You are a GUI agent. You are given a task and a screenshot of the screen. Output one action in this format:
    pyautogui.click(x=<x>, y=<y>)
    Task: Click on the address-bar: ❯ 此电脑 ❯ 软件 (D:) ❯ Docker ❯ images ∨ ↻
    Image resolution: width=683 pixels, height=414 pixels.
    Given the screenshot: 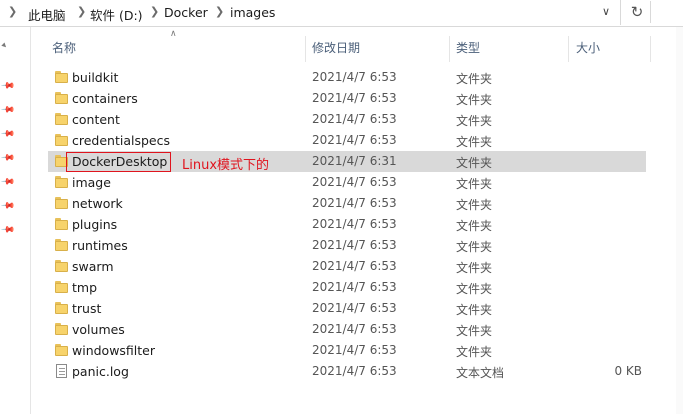 What is the action you would take?
    pyautogui.click(x=341, y=13)
    